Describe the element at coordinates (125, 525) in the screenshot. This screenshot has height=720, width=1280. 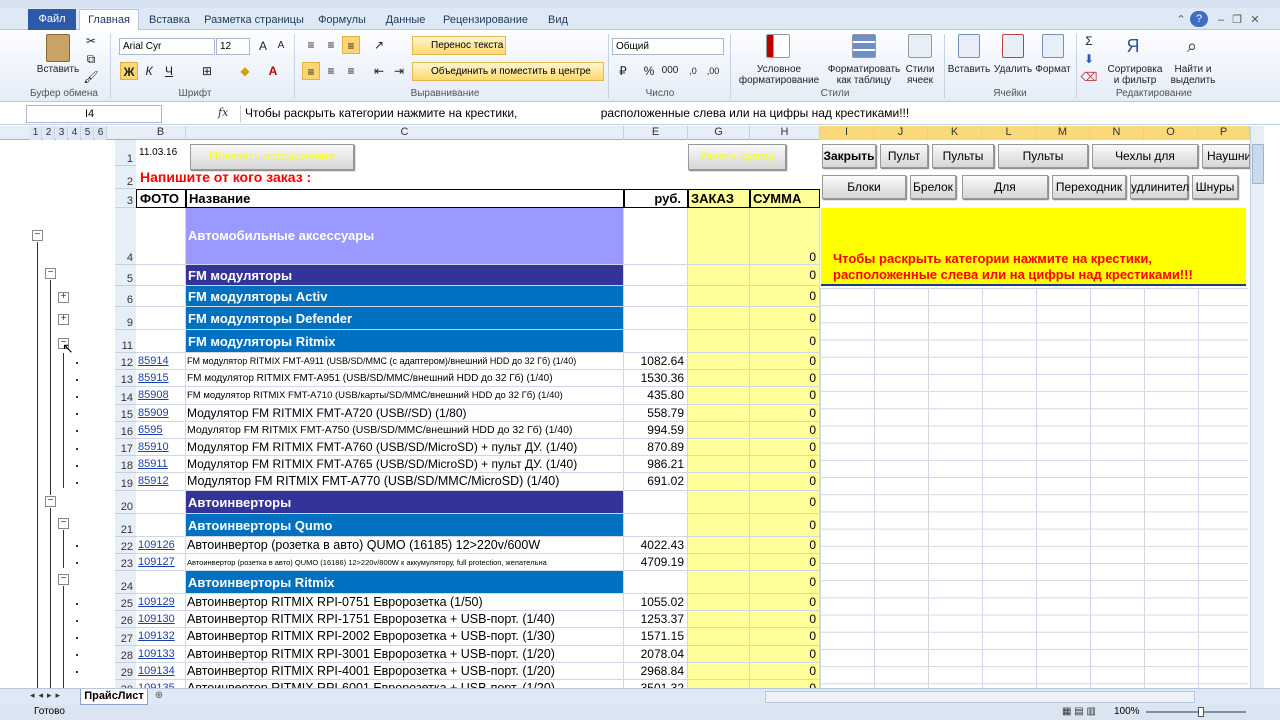
I see `row-header: 21` at that location.